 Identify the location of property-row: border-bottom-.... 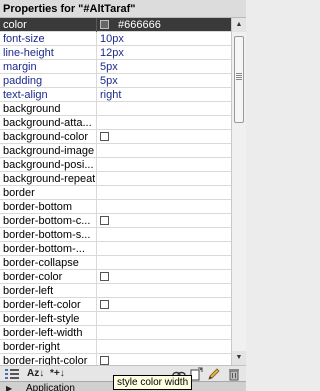
(115, 249).